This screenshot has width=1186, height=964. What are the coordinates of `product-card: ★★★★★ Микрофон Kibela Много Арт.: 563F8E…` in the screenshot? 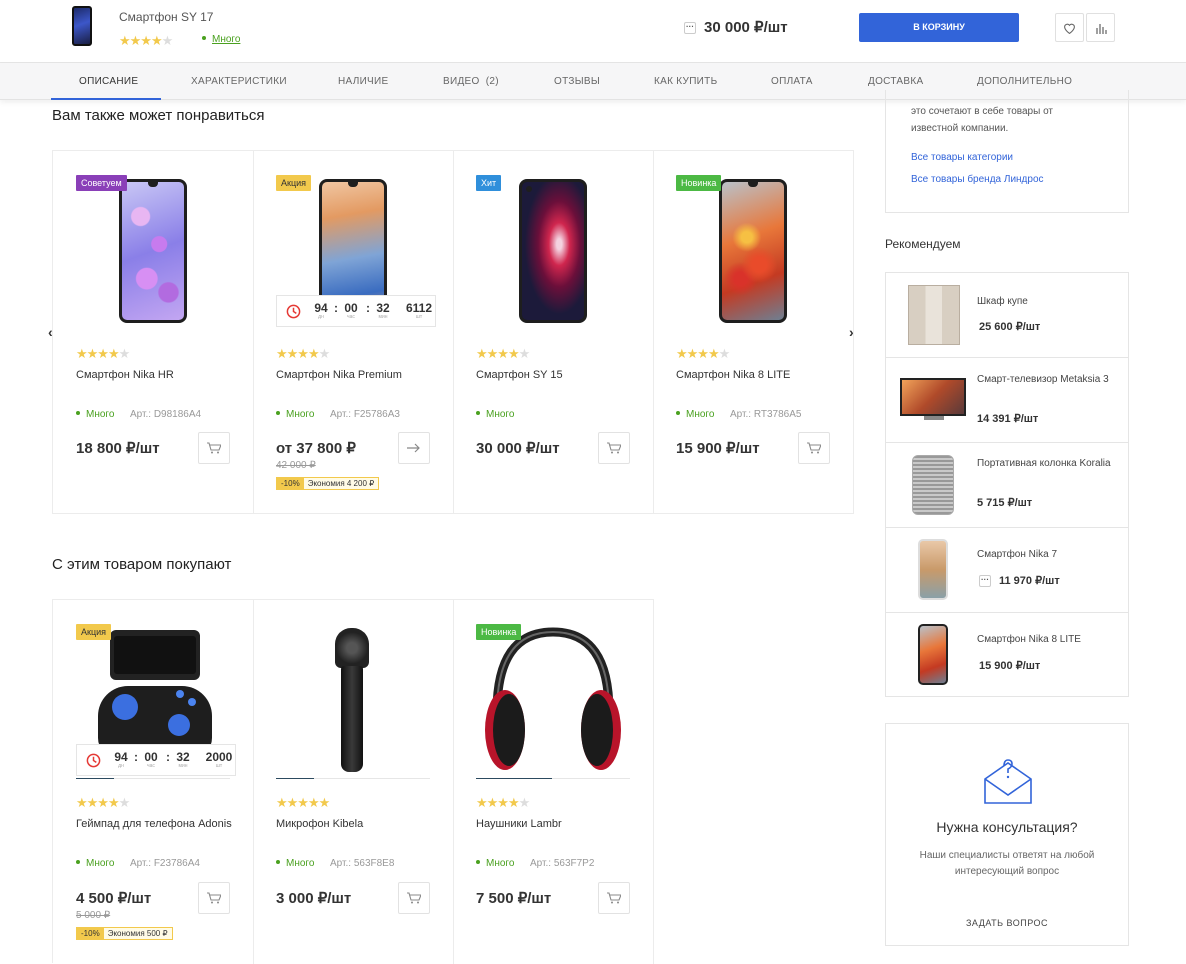 It's located at (353, 782).